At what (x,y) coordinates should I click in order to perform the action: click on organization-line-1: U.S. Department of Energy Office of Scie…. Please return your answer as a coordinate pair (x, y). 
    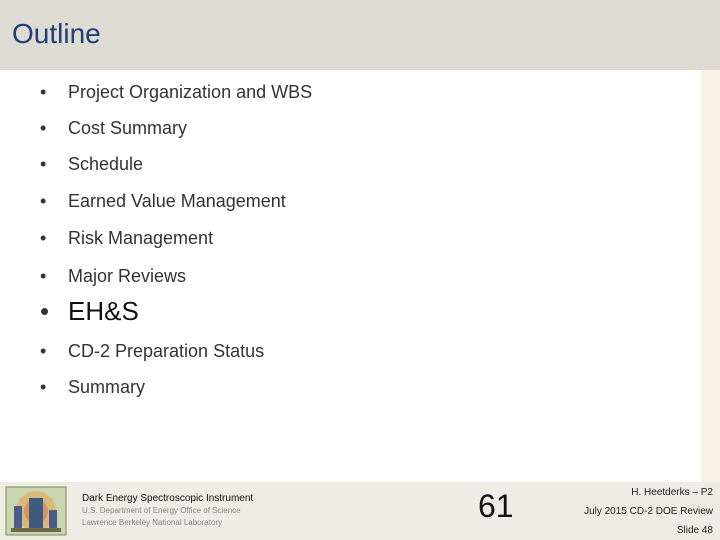
    Looking at the image, I should click on (161, 510).